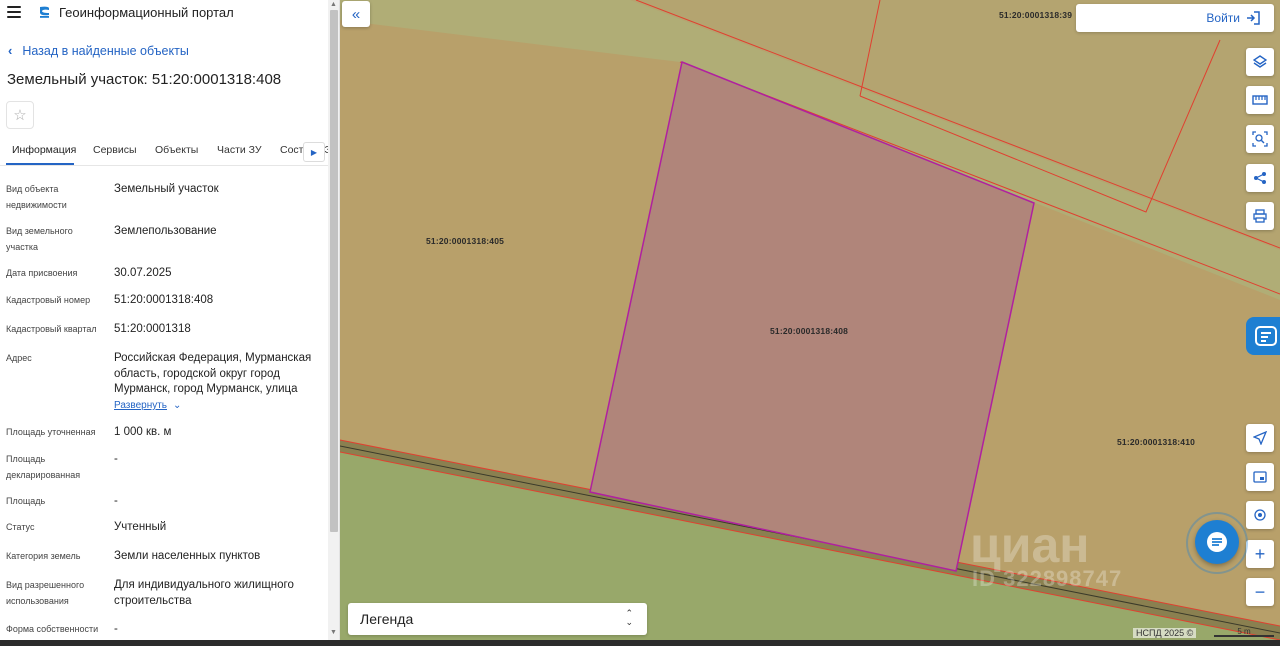 Image resolution: width=1280 pixels, height=646 pixels. What do you see at coordinates (44, 150) in the screenshot?
I see `tab-information: Информация` at bounding box center [44, 150].